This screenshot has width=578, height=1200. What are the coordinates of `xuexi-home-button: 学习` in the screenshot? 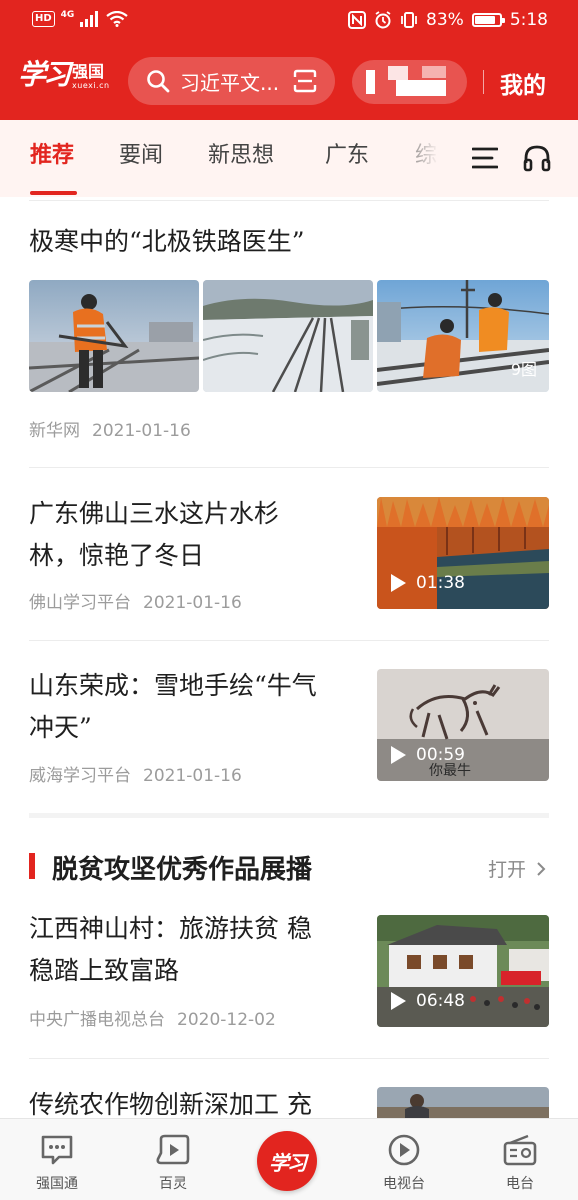 It's located at (287, 1161).